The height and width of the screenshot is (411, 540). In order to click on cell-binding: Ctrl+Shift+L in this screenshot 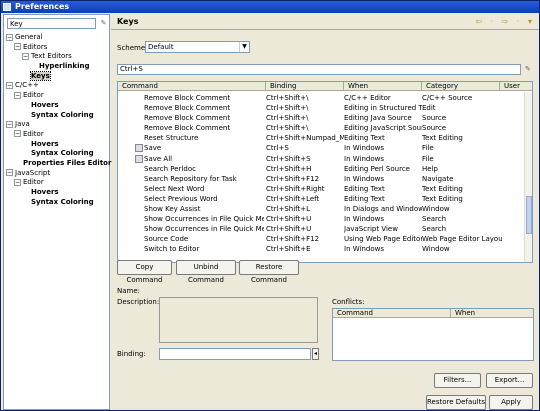, I will do `click(288, 209)`.